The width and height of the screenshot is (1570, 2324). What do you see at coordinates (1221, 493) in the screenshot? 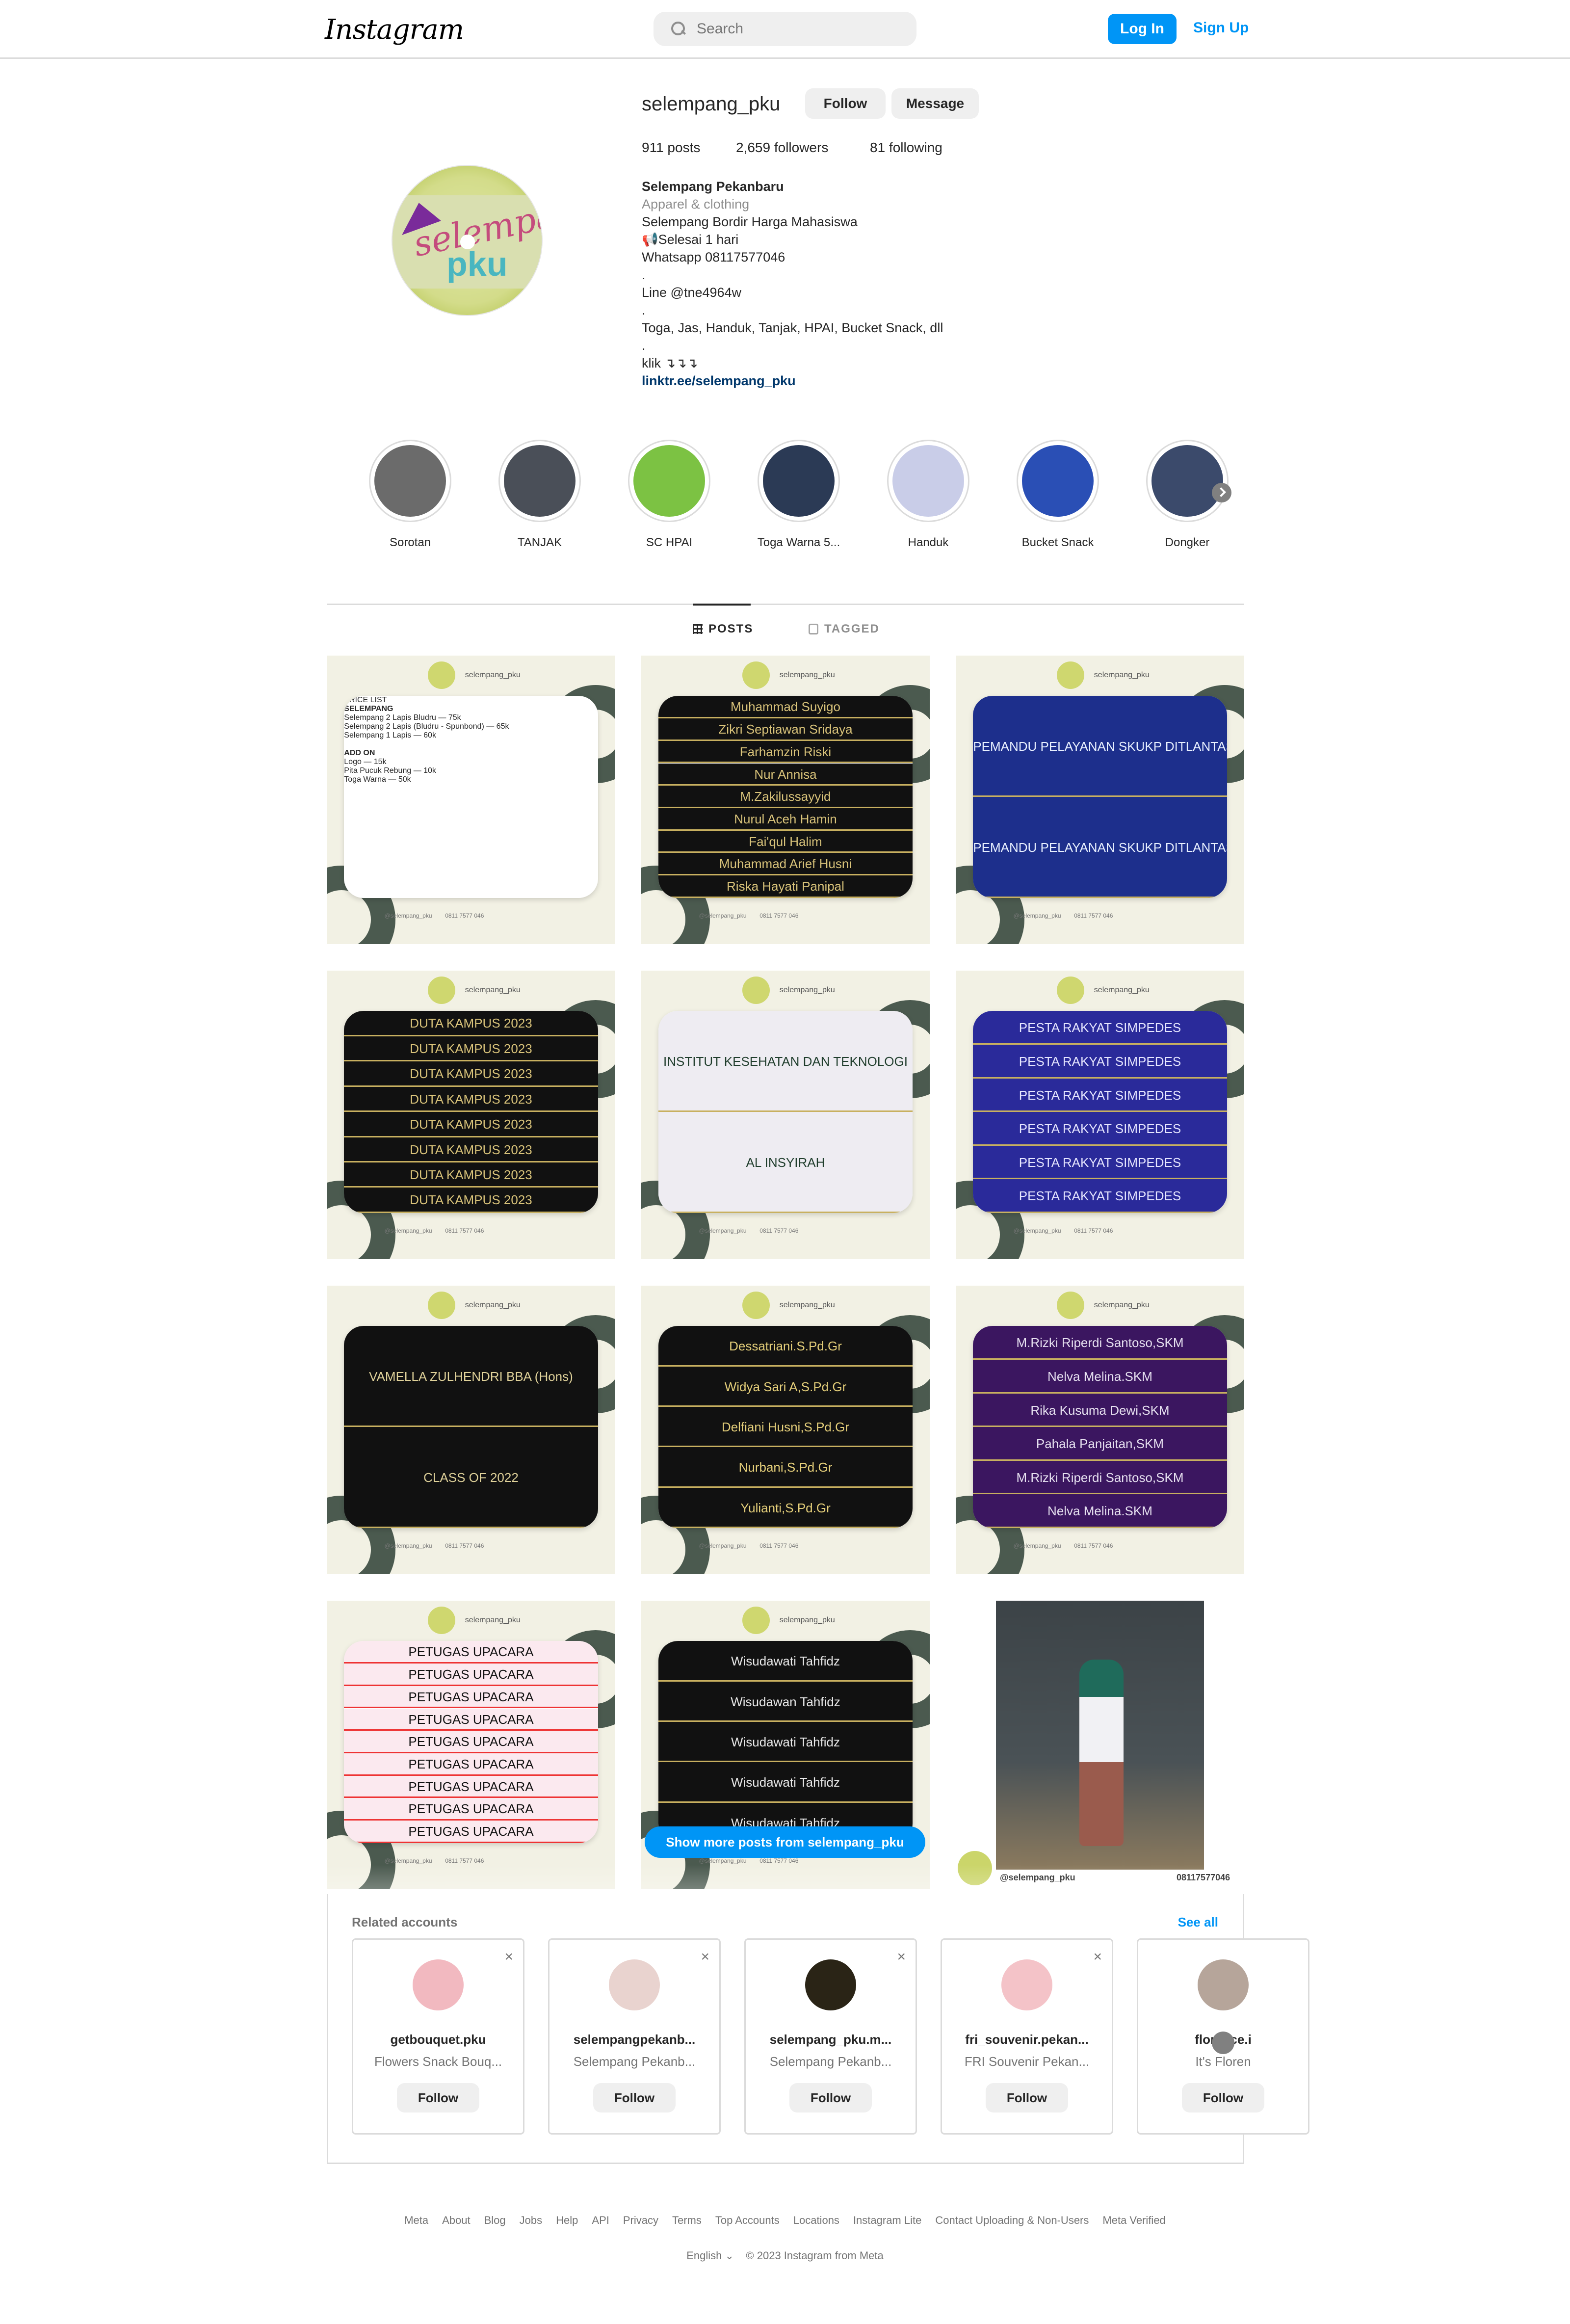
I see `highlights-next-button` at bounding box center [1221, 493].